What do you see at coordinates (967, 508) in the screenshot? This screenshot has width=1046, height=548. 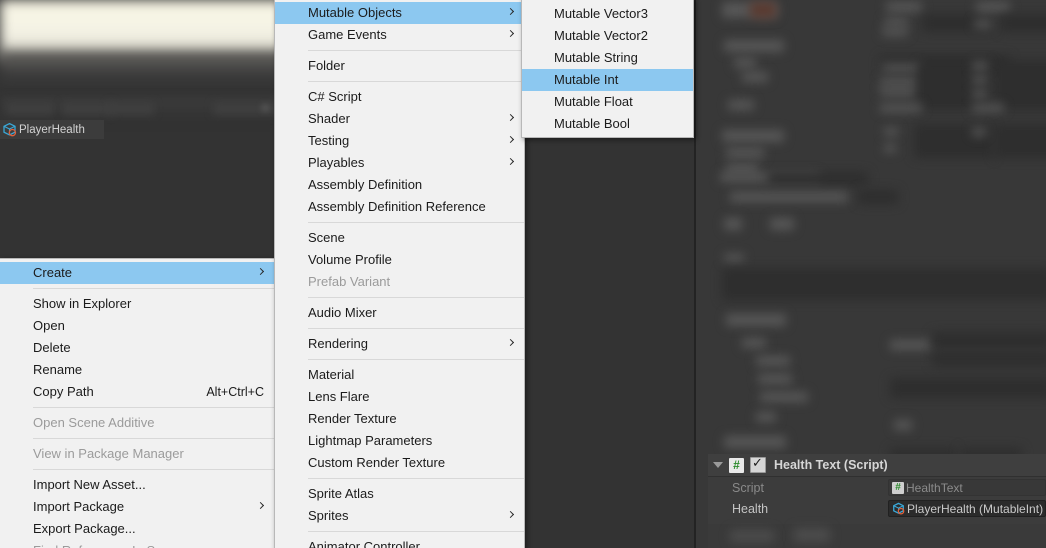 I see `field-value-health: PlayerHealth (MutableInt)` at bounding box center [967, 508].